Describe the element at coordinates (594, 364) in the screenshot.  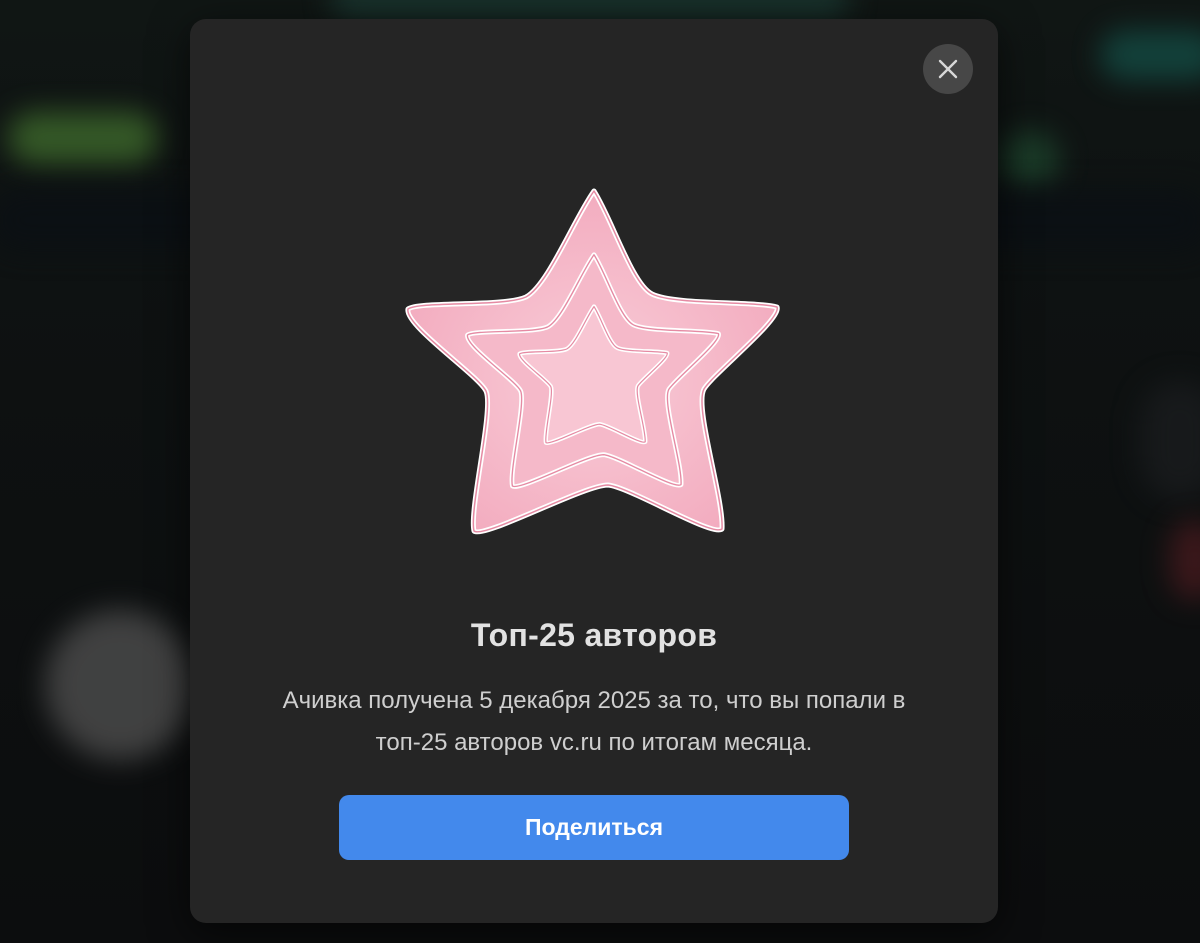
I see `star-badge-icon` at that location.